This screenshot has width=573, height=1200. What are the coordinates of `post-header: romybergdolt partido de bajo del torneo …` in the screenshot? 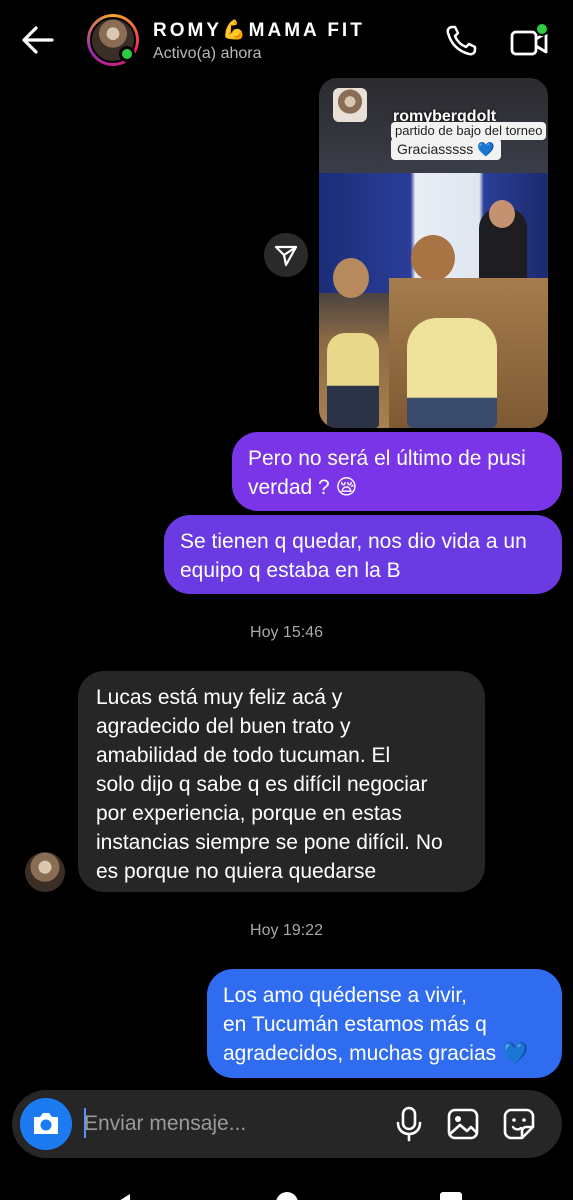 It's located at (440, 124).